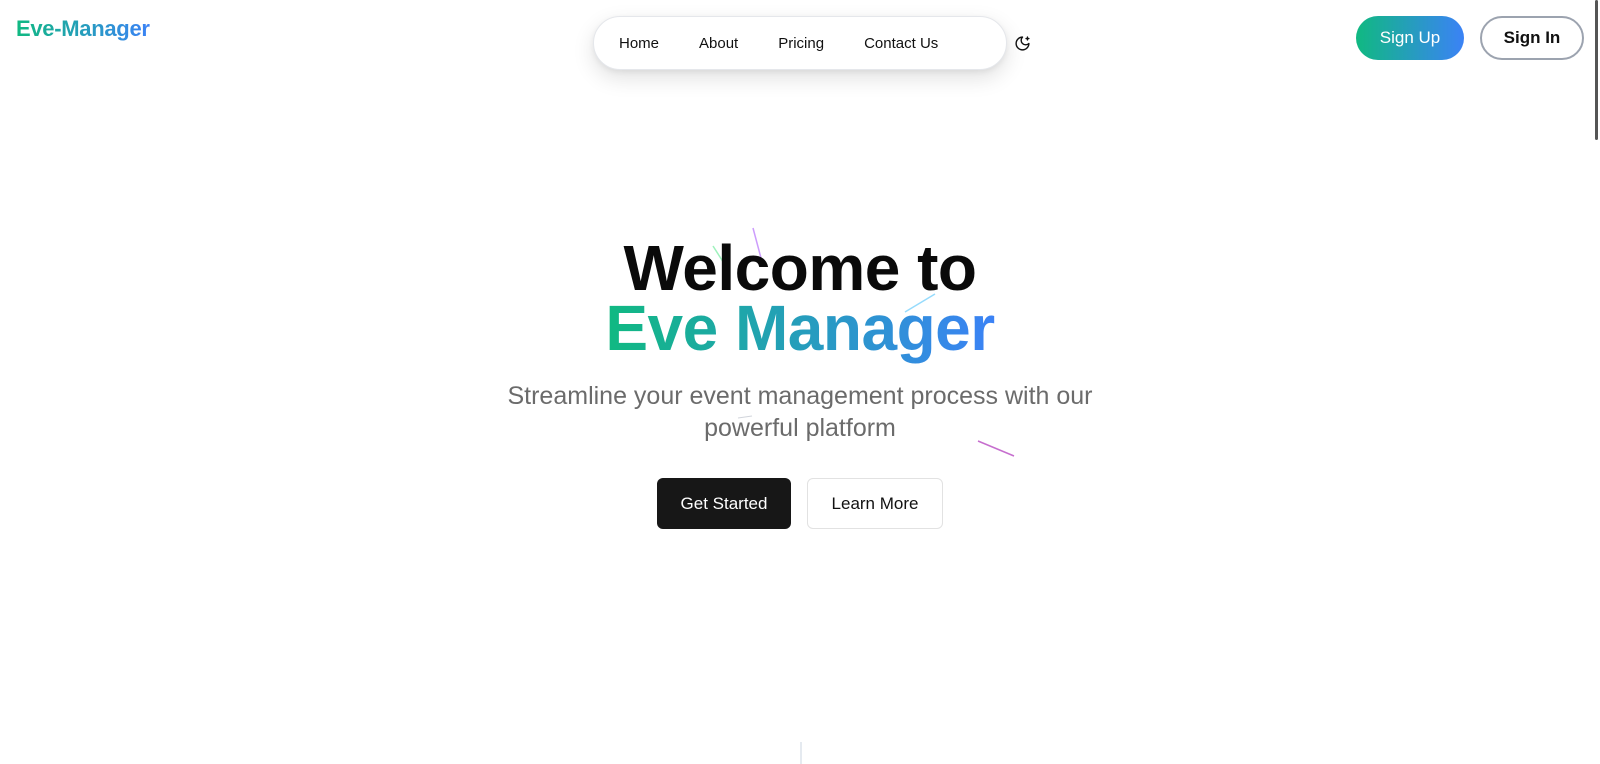  Describe the element at coordinates (1596, 382) in the screenshot. I see `scrollbar` at that location.